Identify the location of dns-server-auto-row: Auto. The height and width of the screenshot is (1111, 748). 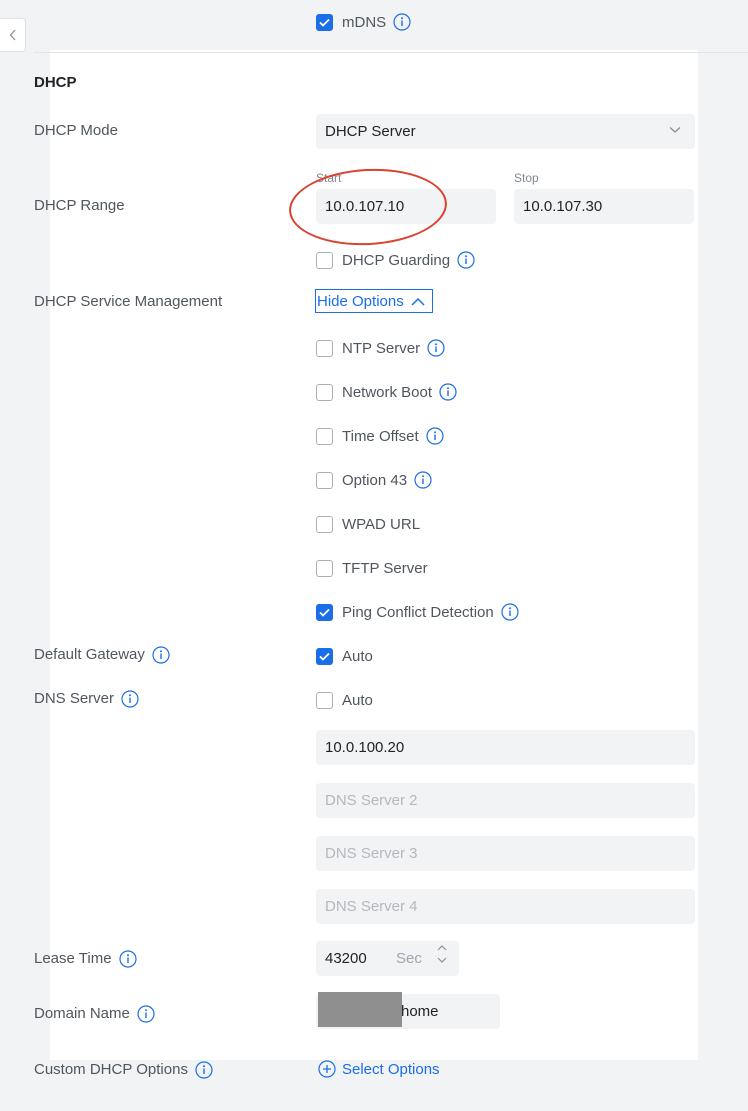
(344, 700).